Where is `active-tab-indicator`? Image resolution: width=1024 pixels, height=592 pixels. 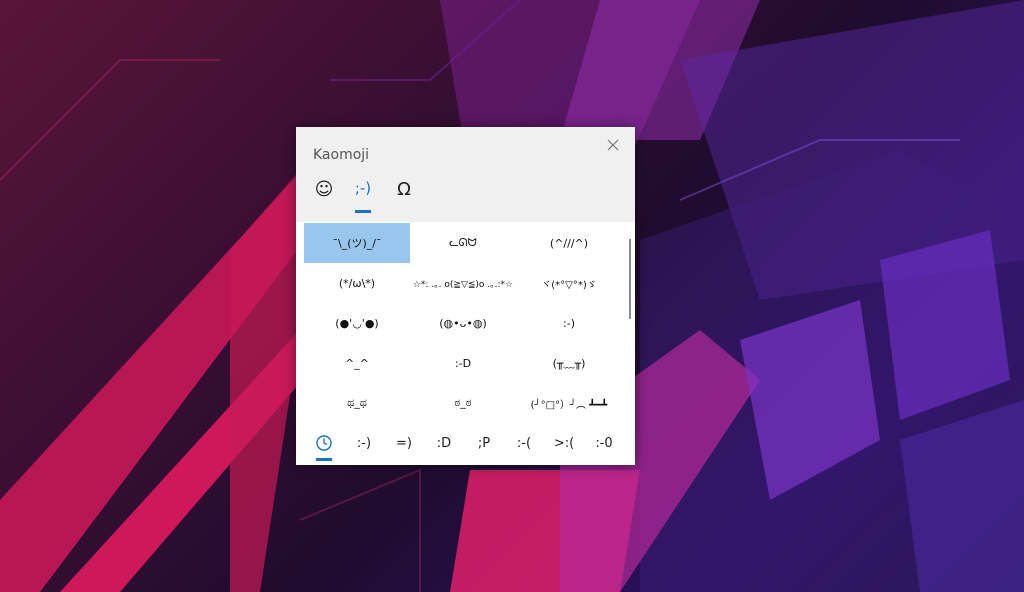
active-tab-indicator is located at coordinates (363, 211).